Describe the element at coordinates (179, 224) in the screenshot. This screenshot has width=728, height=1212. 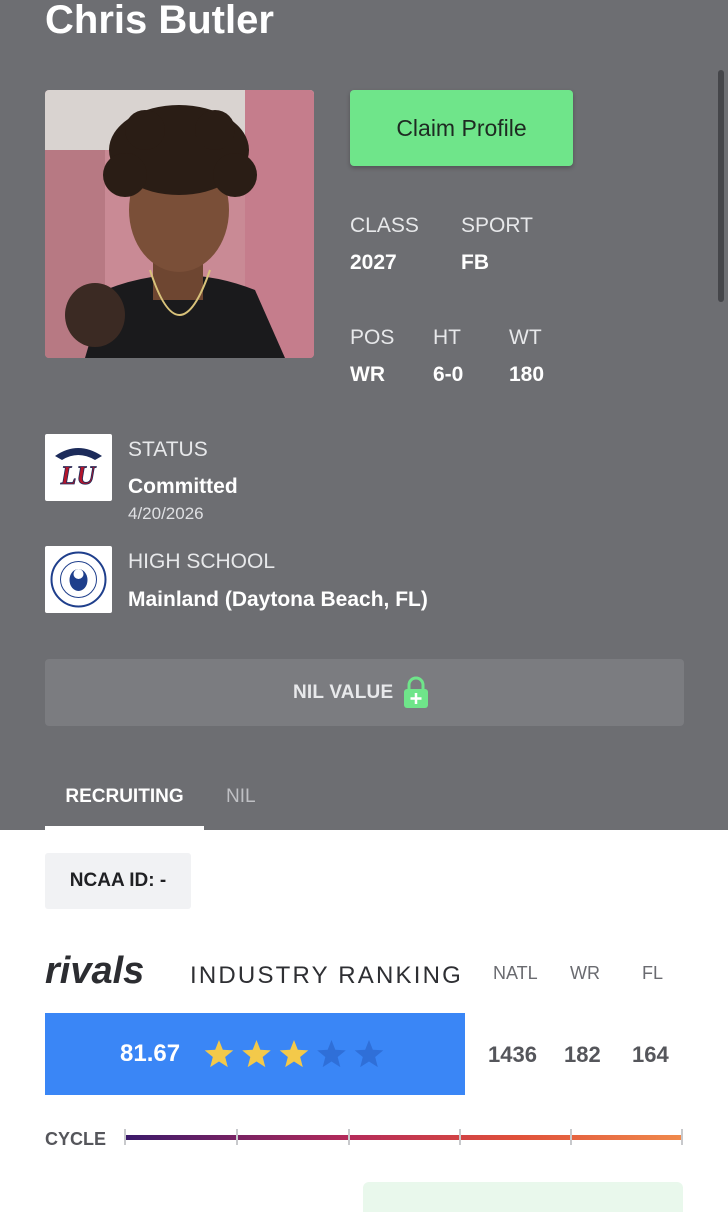
I see `player-photo` at that location.